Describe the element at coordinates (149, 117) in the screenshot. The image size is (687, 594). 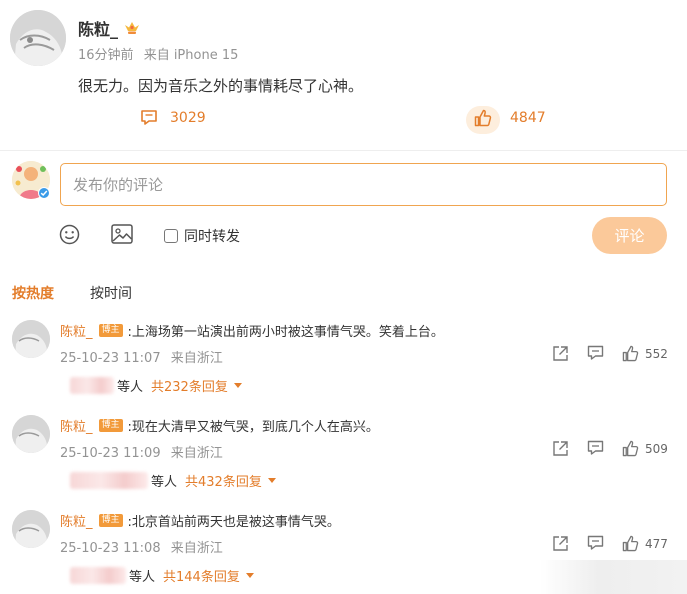
I see `comment-icon` at that location.